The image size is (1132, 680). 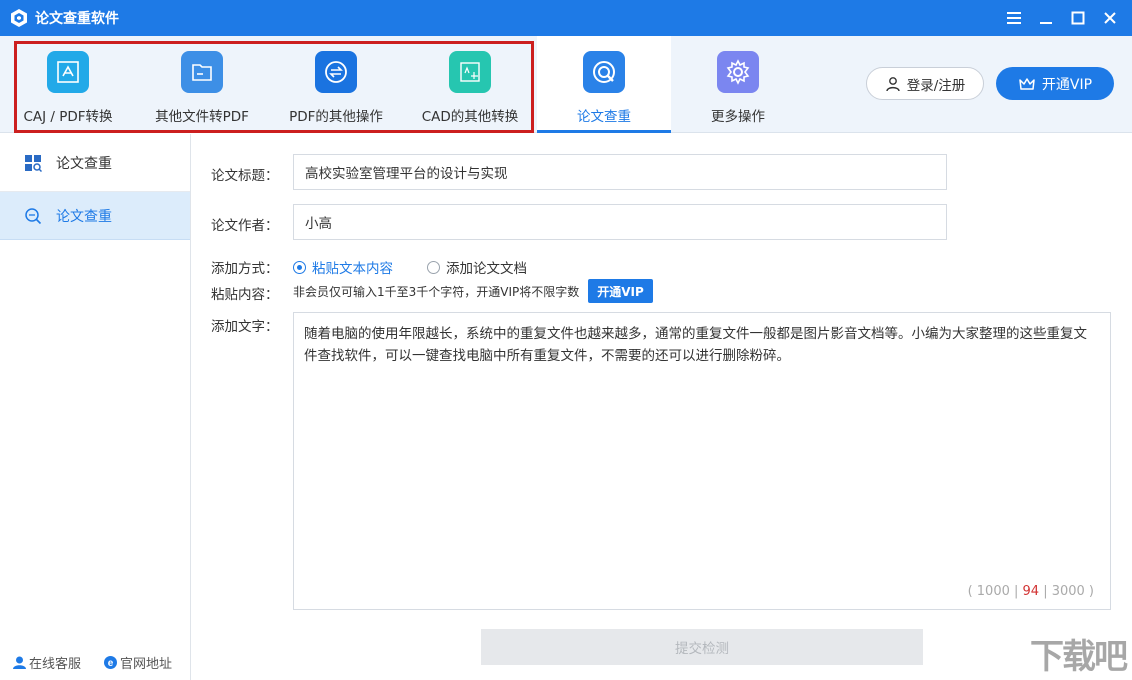 I want to click on official-site-link: e 官网地址, so click(x=137, y=662).